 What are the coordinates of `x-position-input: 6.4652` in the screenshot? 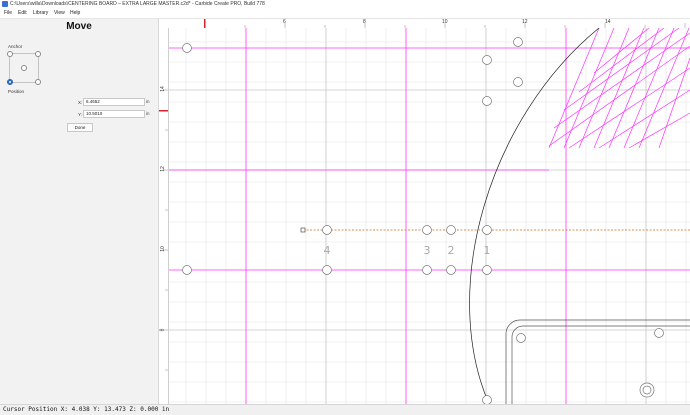 It's located at (114, 102).